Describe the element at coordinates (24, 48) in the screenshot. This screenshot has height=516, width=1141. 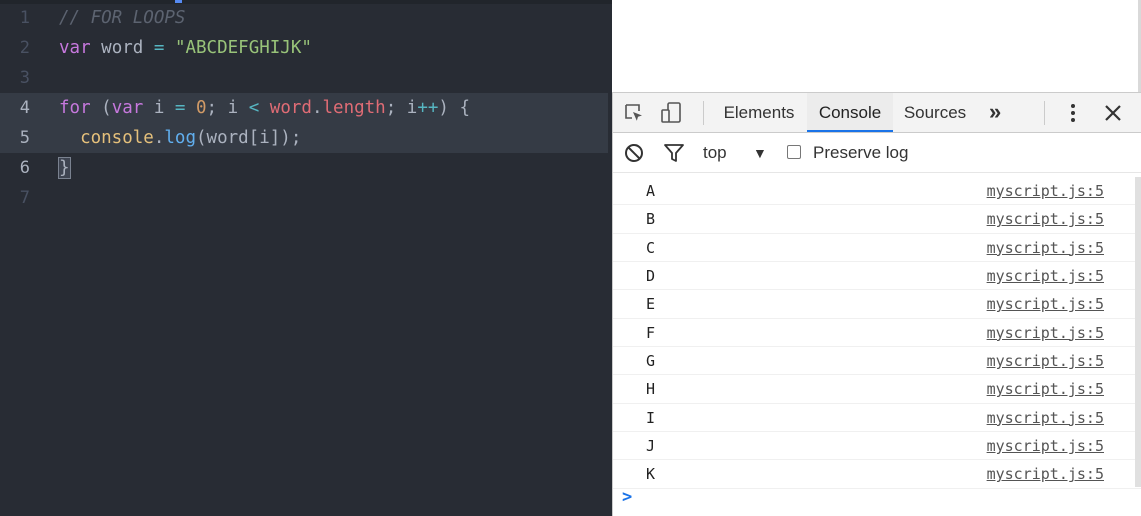
I see `line-number: 2` at that location.